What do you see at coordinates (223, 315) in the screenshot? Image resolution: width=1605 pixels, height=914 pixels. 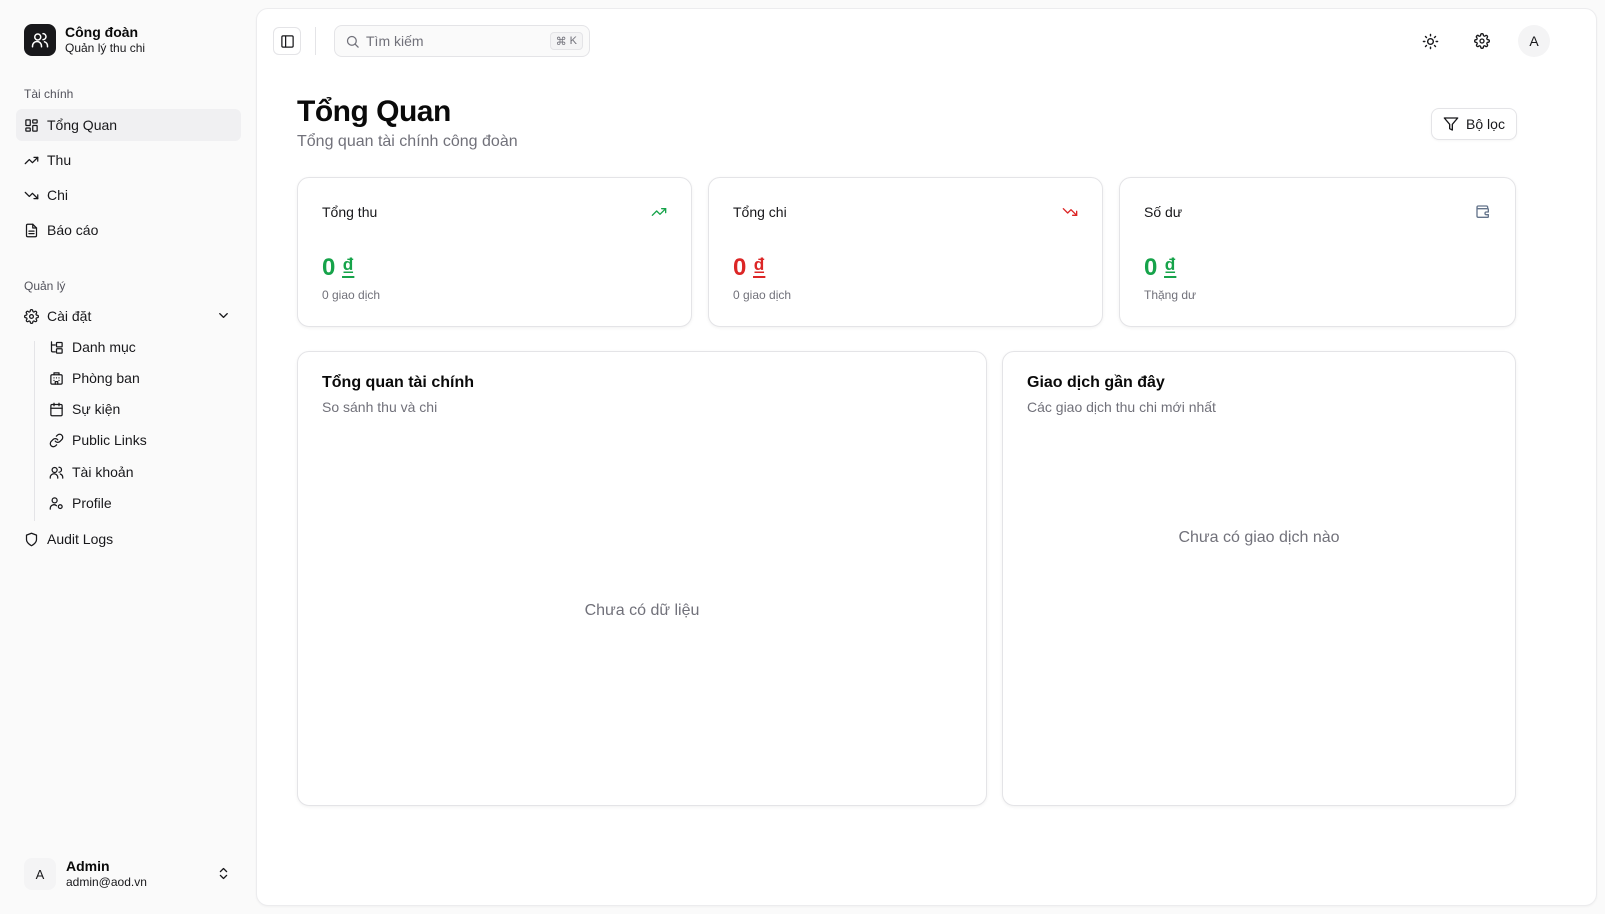 I see `chevron-down-icon` at bounding box center [223, 315].